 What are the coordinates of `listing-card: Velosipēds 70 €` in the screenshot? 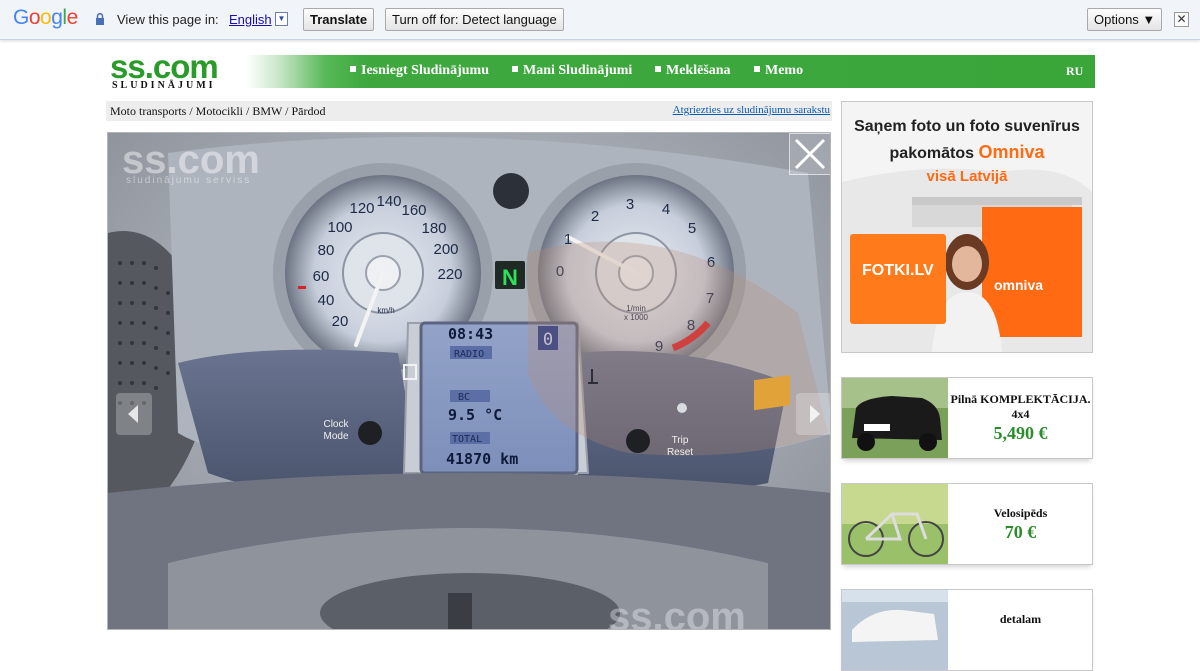 It's located at (967, 524).